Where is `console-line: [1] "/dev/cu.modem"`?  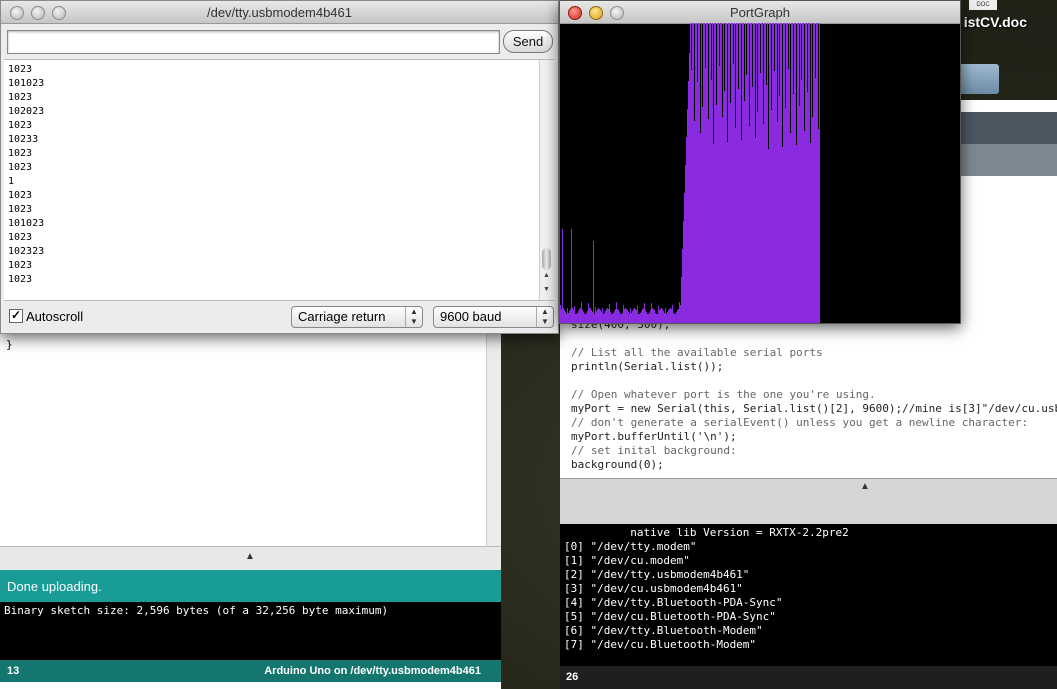 console-line: [1] "/dev/cu.modem" is located at coordinates (627, 560).